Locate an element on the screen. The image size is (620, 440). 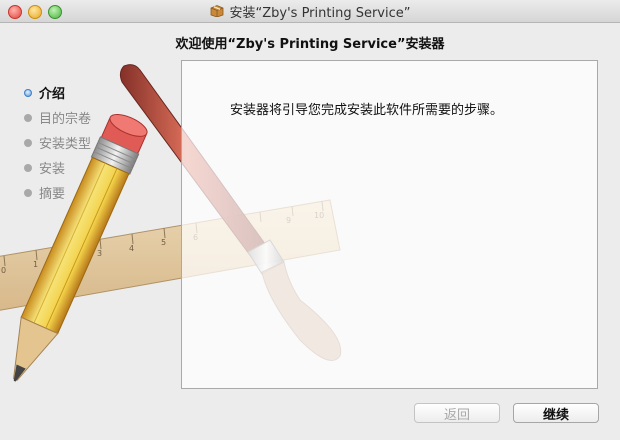
step-introduction: 介绍 is located at coordinates (57, 92).